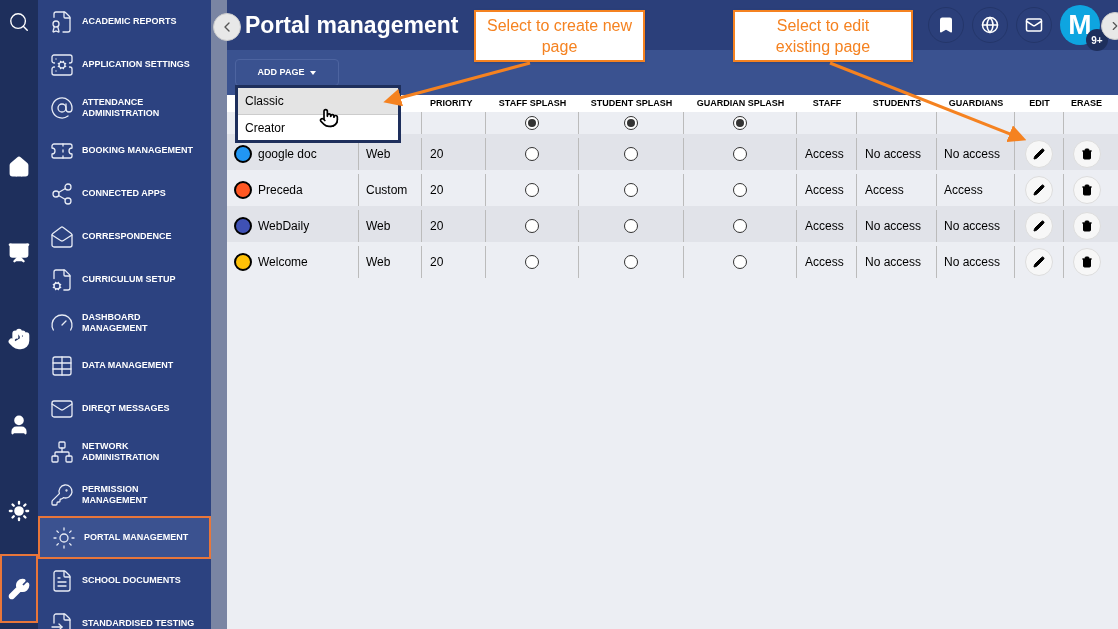 The image size is (1118, 629). What do you see at coordinates (124, 64) in the screenshot?
I see `menu-item: APPLICATION SETTINGS` at bounding box center [124, 64].